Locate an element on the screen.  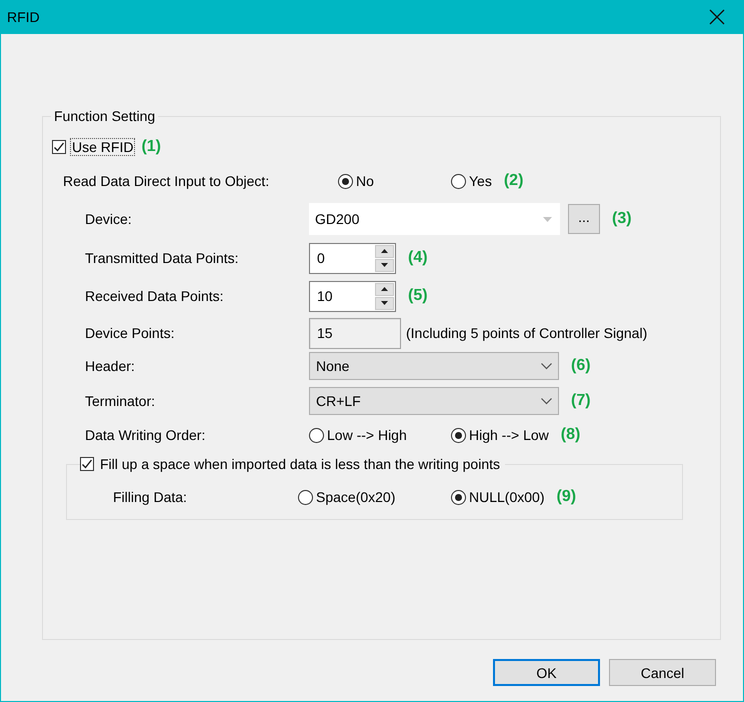
radio-option: NULL(0x00) is located at coordinates (497, 497).